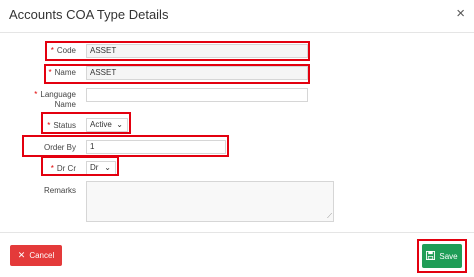 Image resolution: width=474 pixels, height=277 pixels. What do you see at coordinates (237, 16) in the screenshot?
I see `dialog-header: Accounts COA Type Details ×` at bounding box center [237, 16].